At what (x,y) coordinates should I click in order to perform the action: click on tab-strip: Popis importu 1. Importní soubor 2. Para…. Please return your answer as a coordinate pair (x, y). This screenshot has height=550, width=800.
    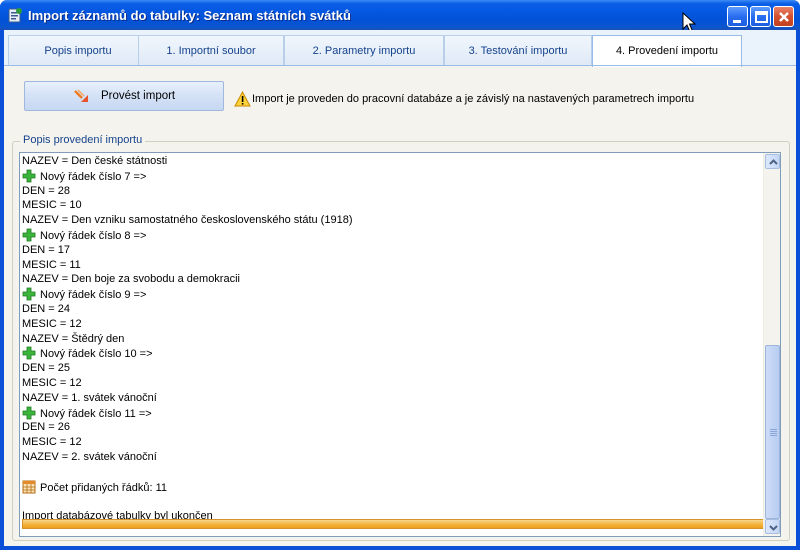
    Looking at the image, I should click on (400, 48).